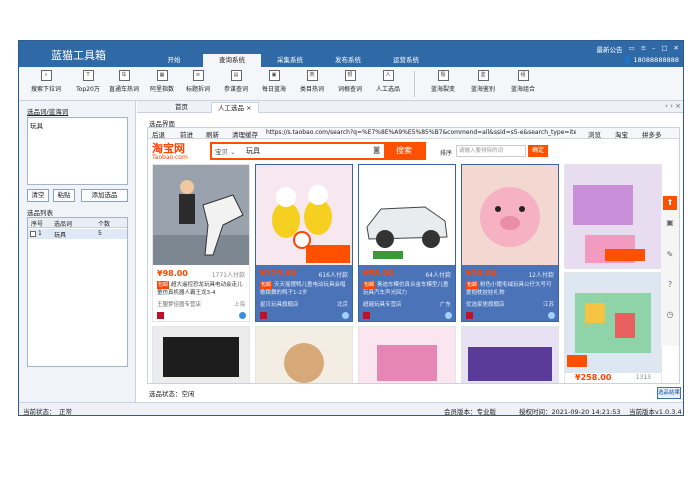 This screenshot has height=500, width=700. What do you see at coordinates (212, 134) in the screenshot?
I see `refresh-button: 刷新` at bounding box center [212, 134].